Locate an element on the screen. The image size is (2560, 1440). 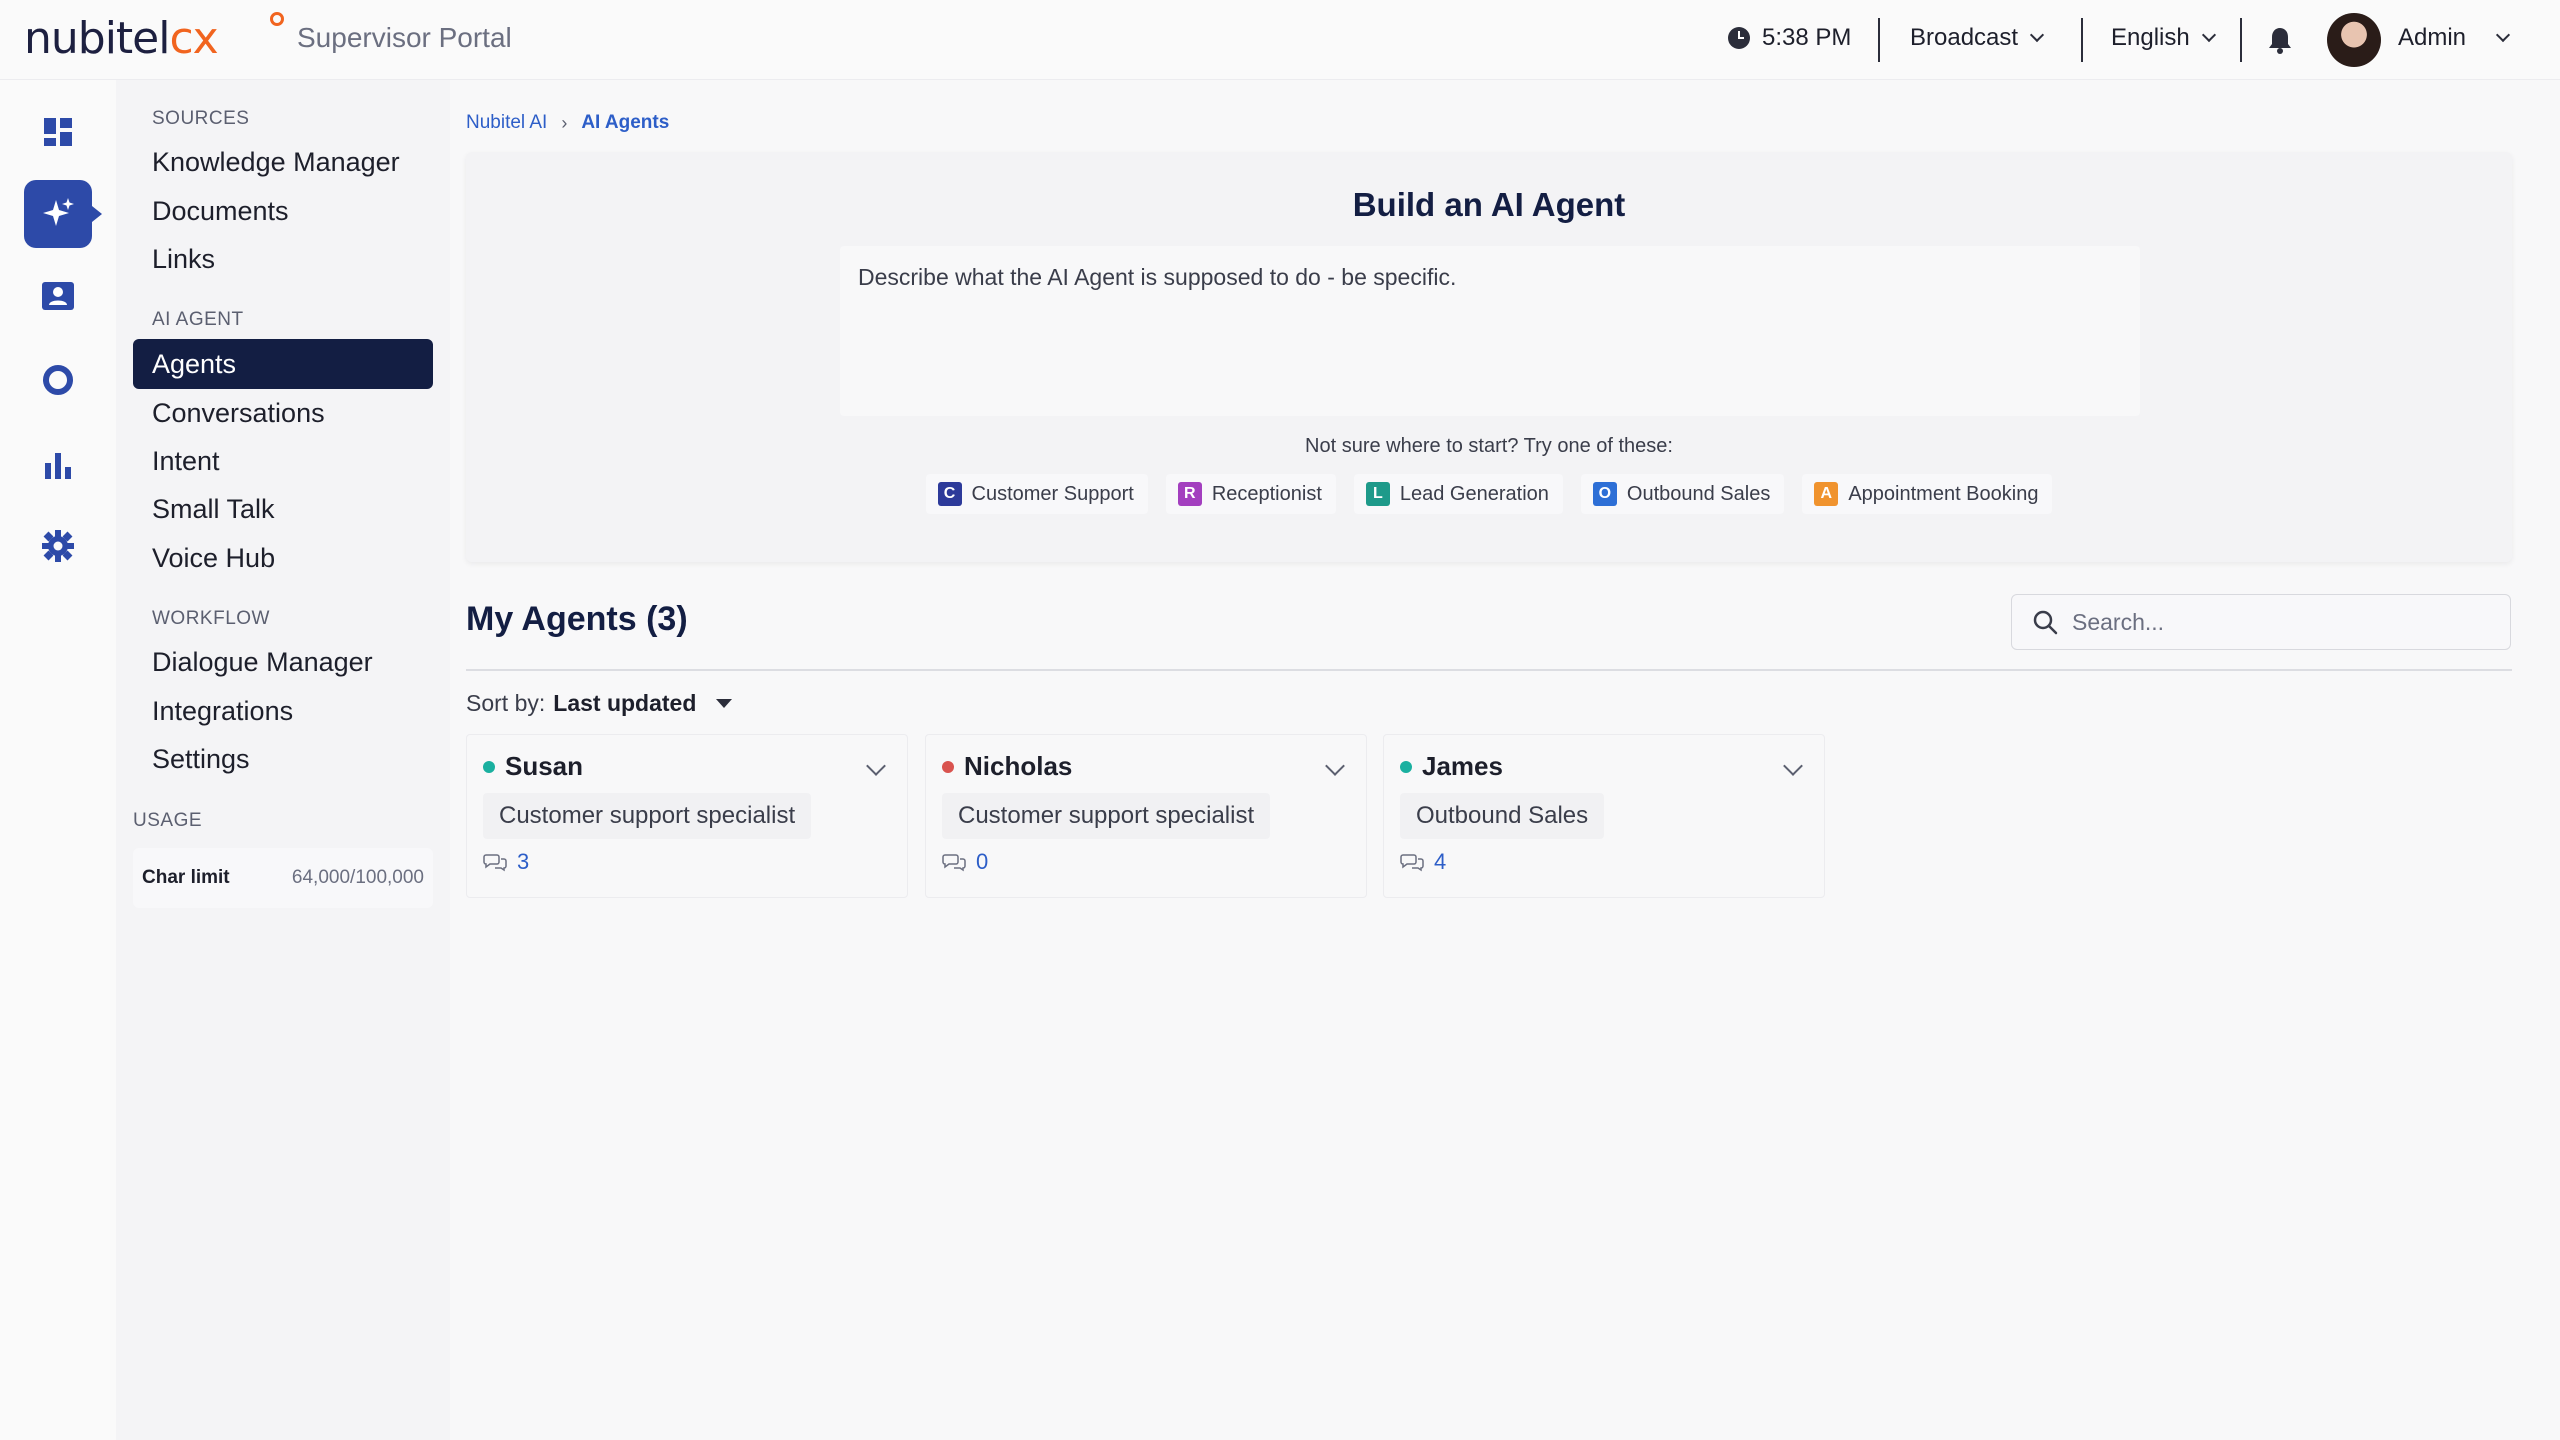
template-lead-generation: L Lead Generation is located at coordinates (1458, 494).